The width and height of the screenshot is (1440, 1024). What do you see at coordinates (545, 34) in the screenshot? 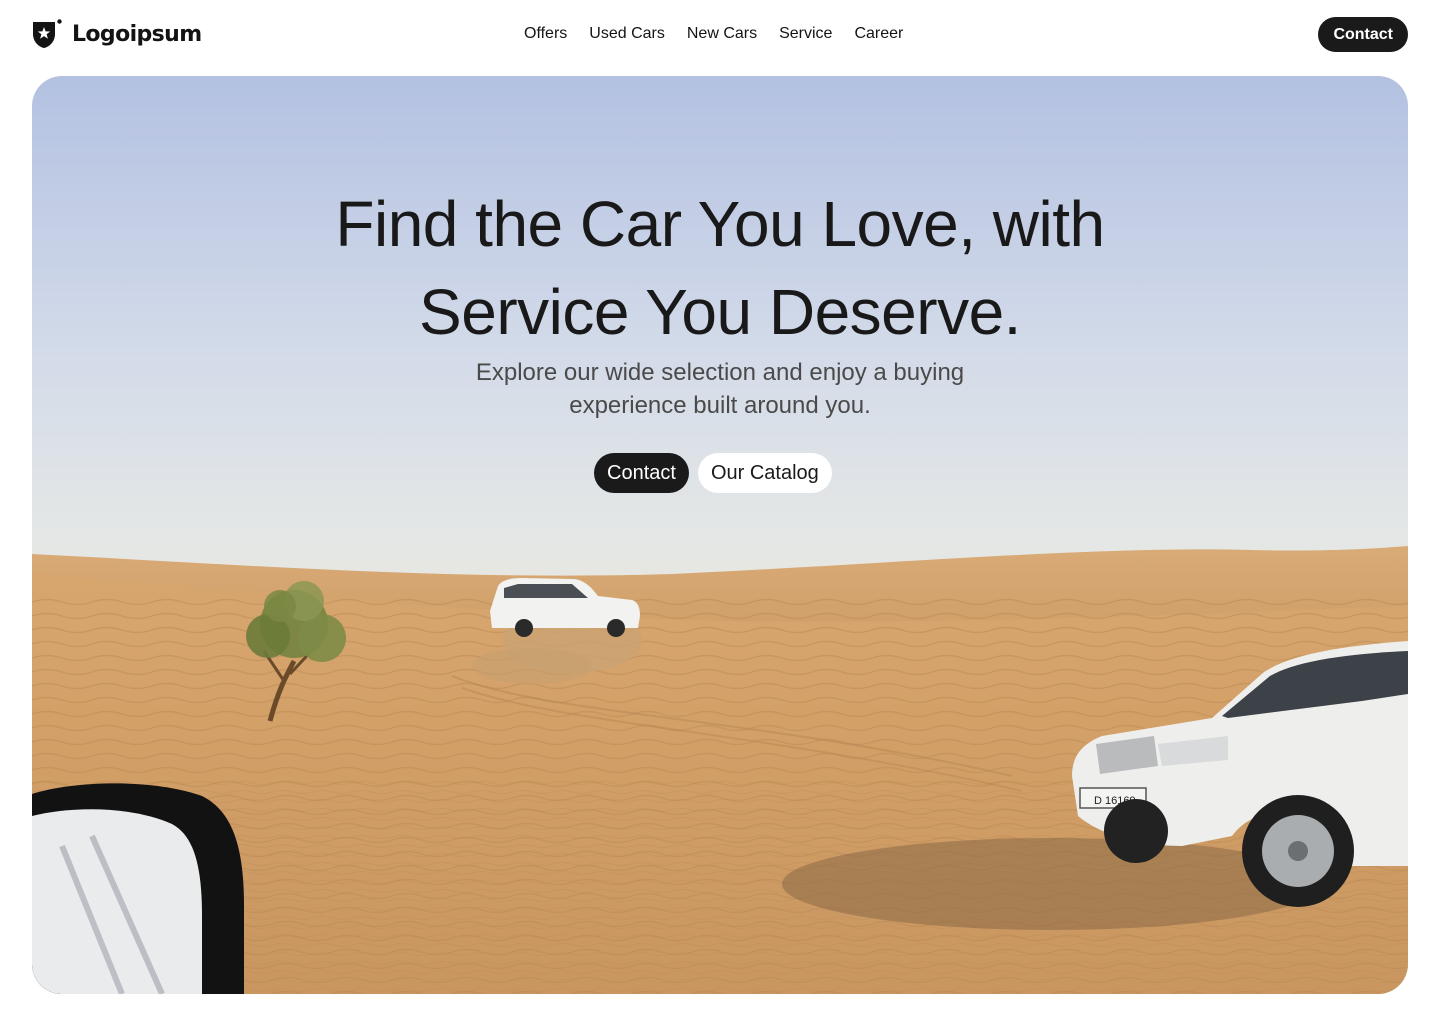
I see `nav-item-offers: Offers` at bounding box center [545, 34].